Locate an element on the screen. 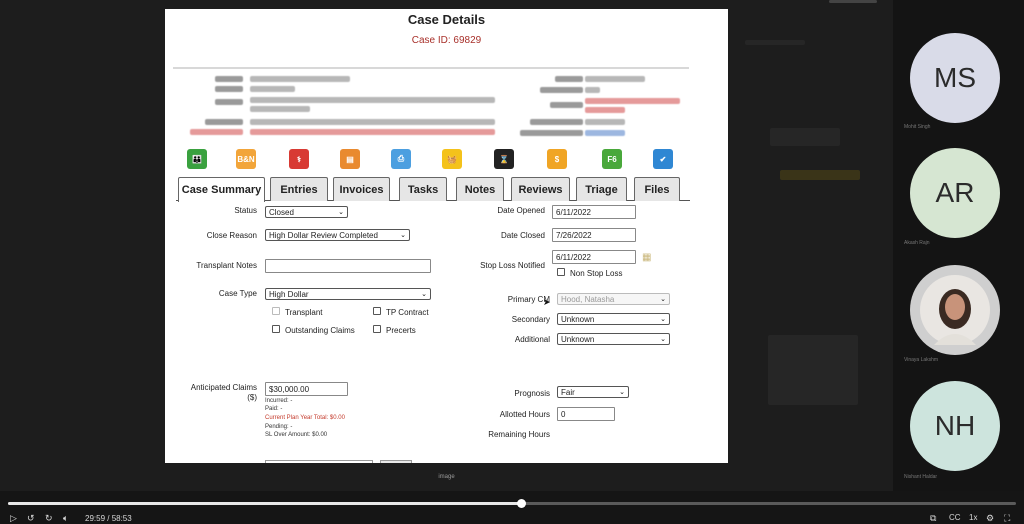  tab-case-summary: Case Summary is located at coordinates (221, 189).